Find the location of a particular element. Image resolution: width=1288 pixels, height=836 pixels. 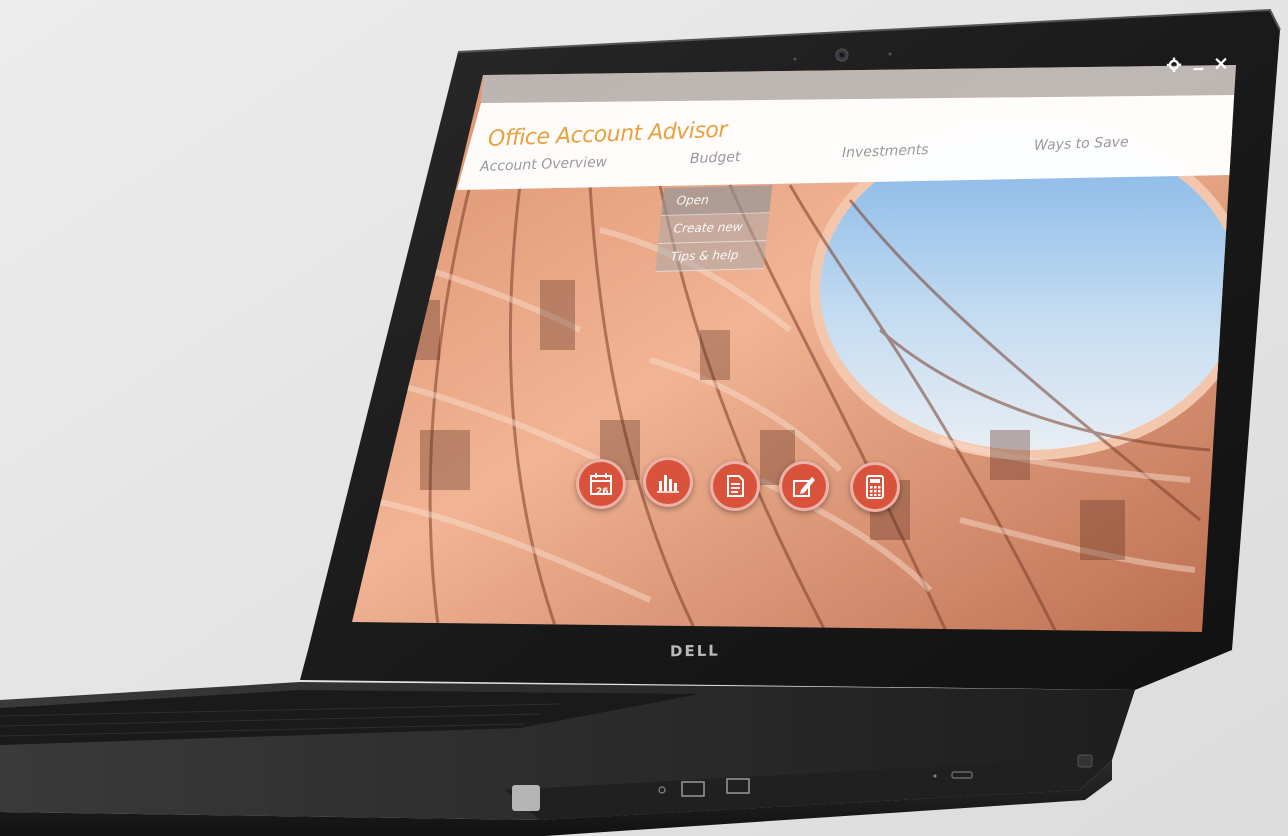

nav-account-overview: Account Overview is located at coordinates (543, 164).